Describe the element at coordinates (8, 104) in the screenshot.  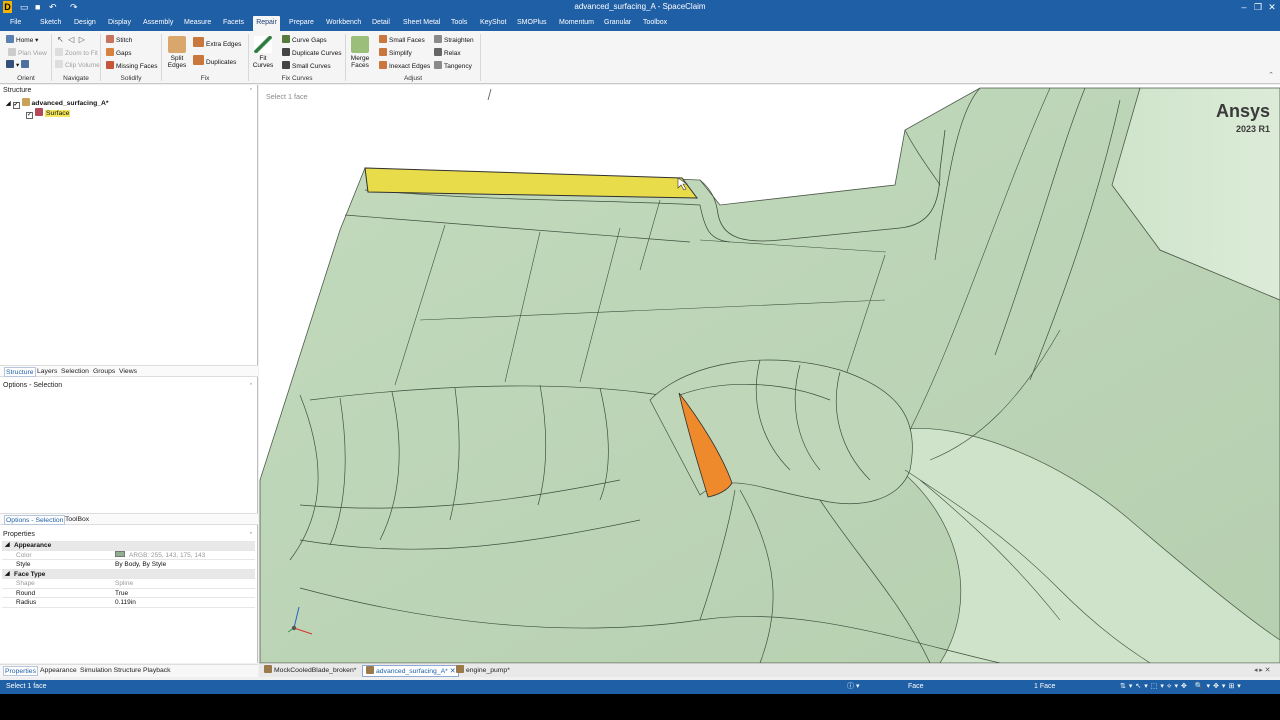
I see `expand-icon: ◢` at that location.